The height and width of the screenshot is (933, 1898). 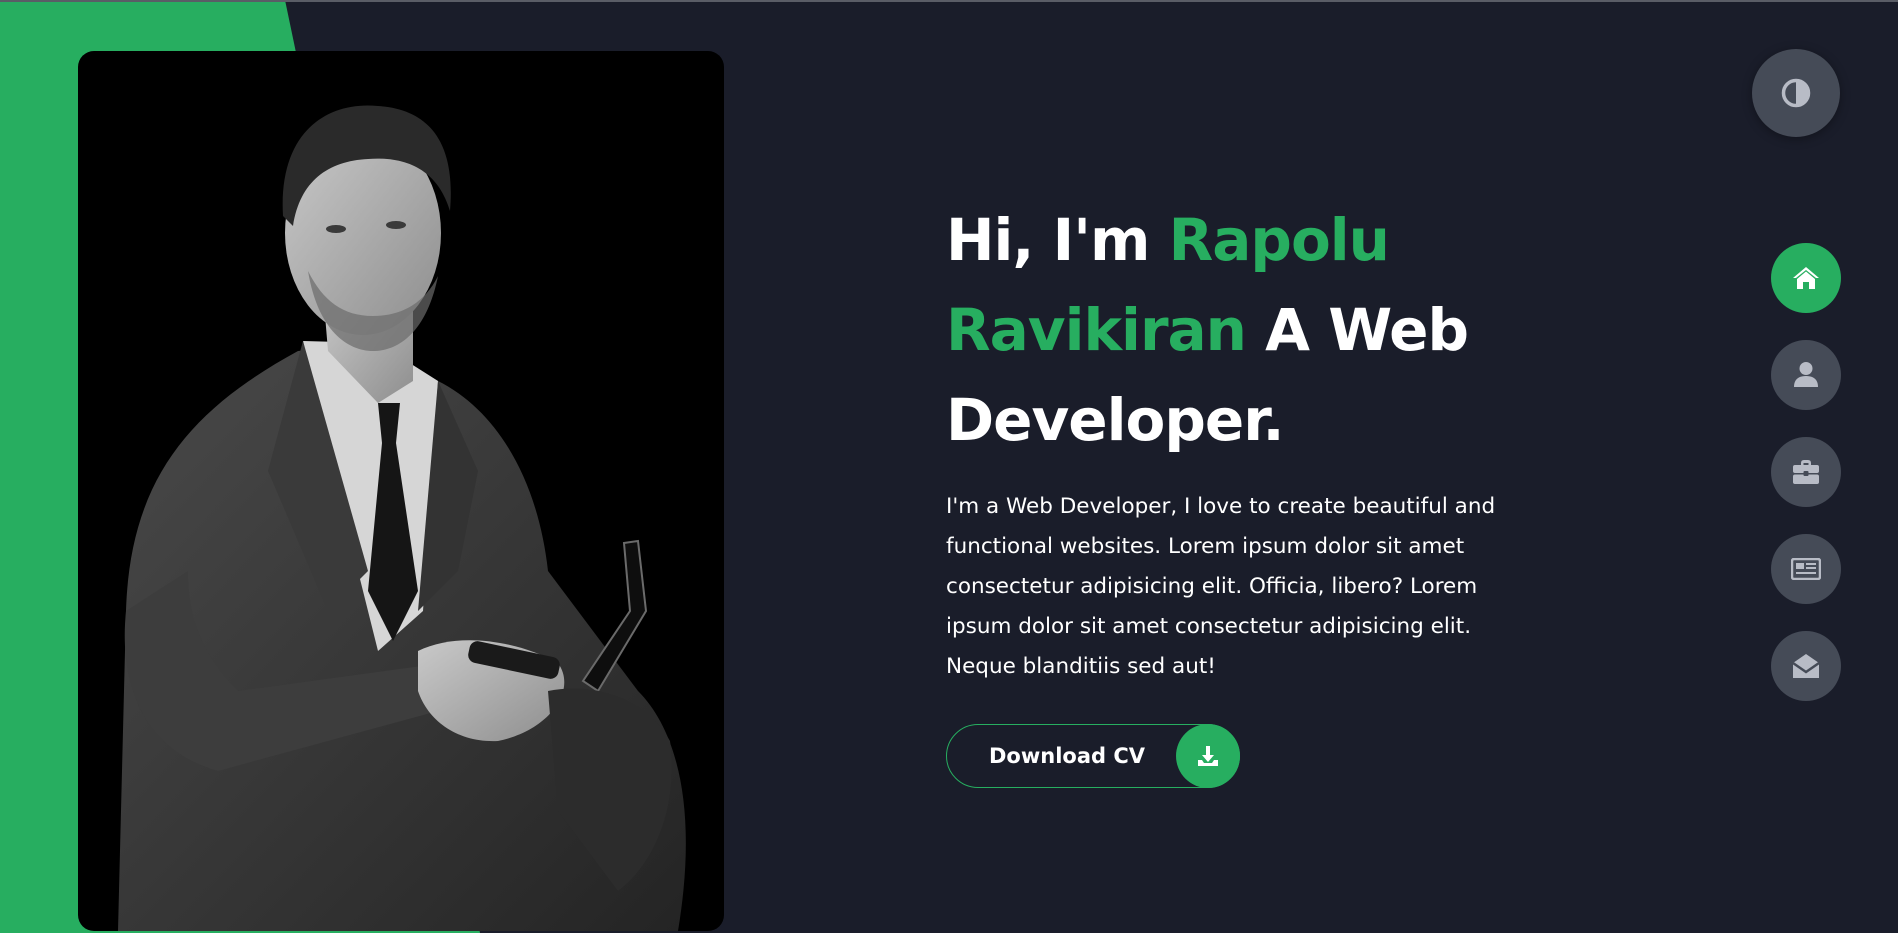 I want to click on adjust-icon, so click(x=1796, y=93).